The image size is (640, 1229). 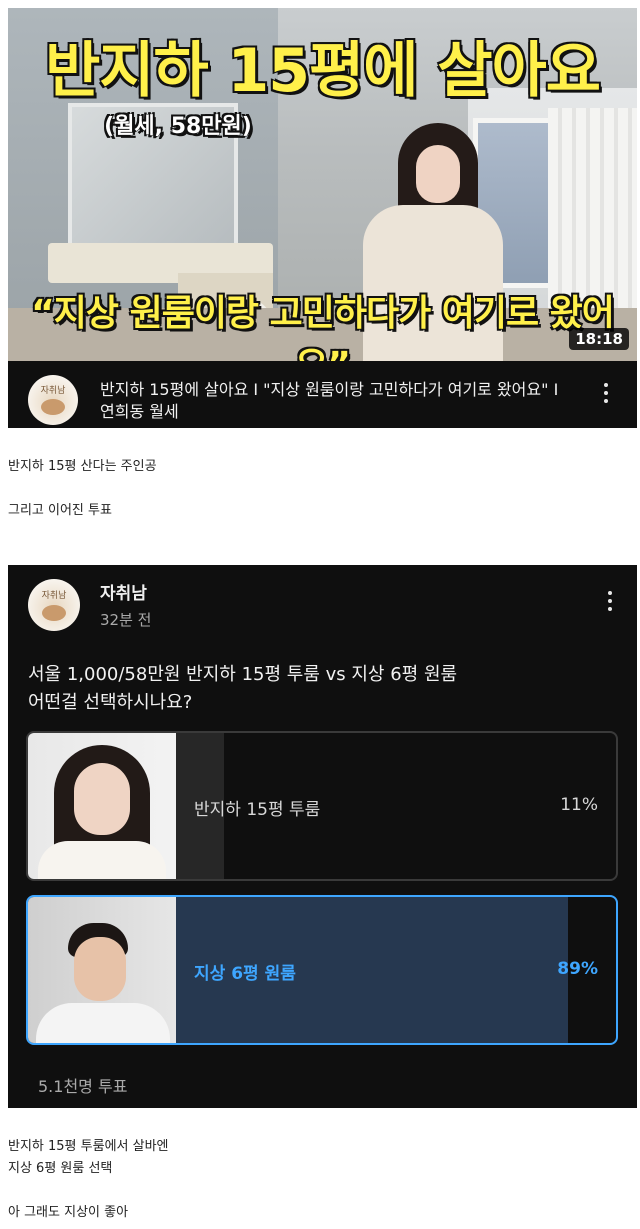 I want to click on option-percent: 11%, so click(x=579, y=805).